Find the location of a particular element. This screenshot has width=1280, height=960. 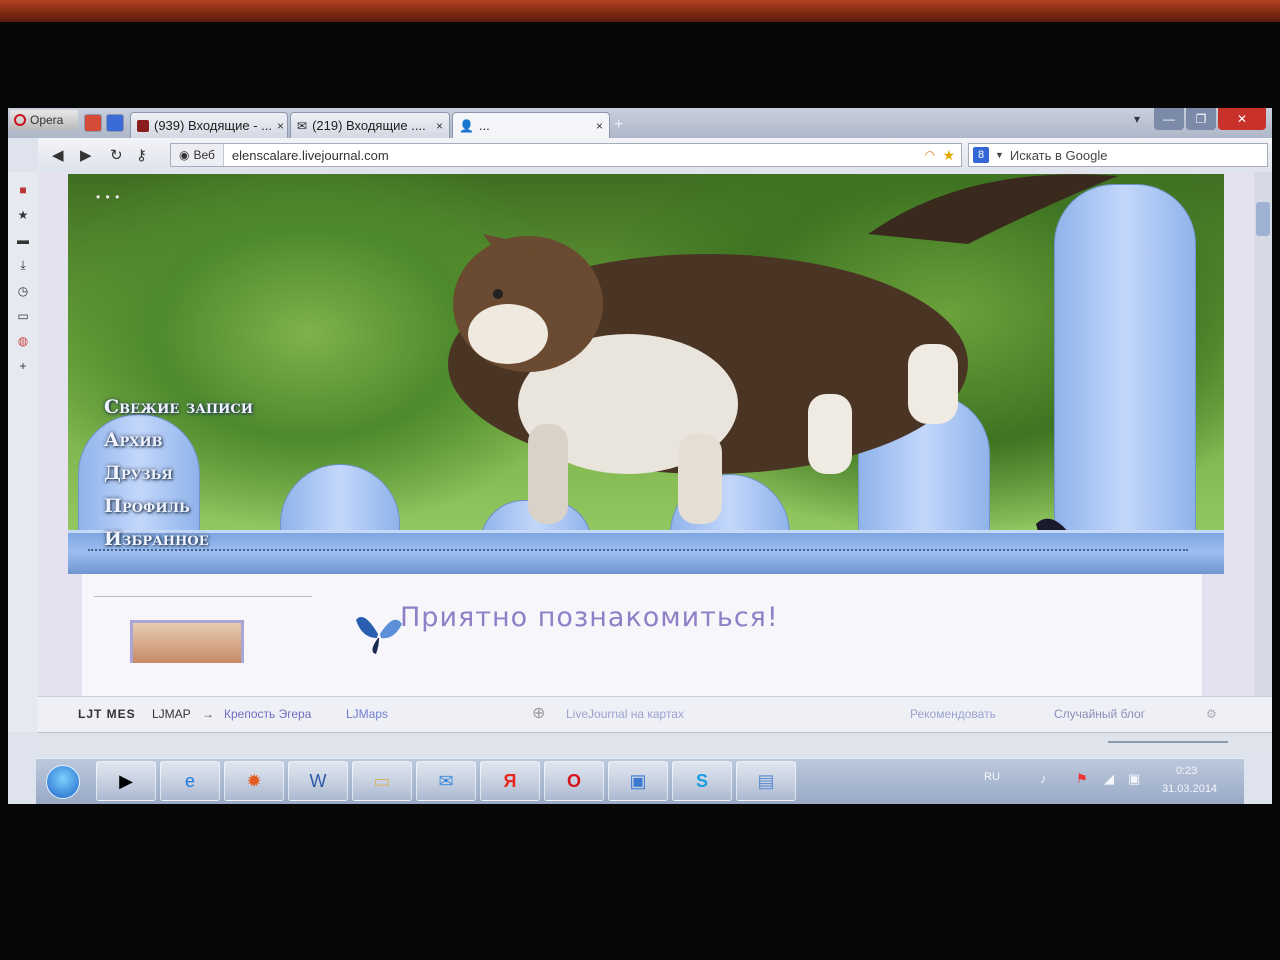

nav-archive: Архив is located at coordinates (178, 440).